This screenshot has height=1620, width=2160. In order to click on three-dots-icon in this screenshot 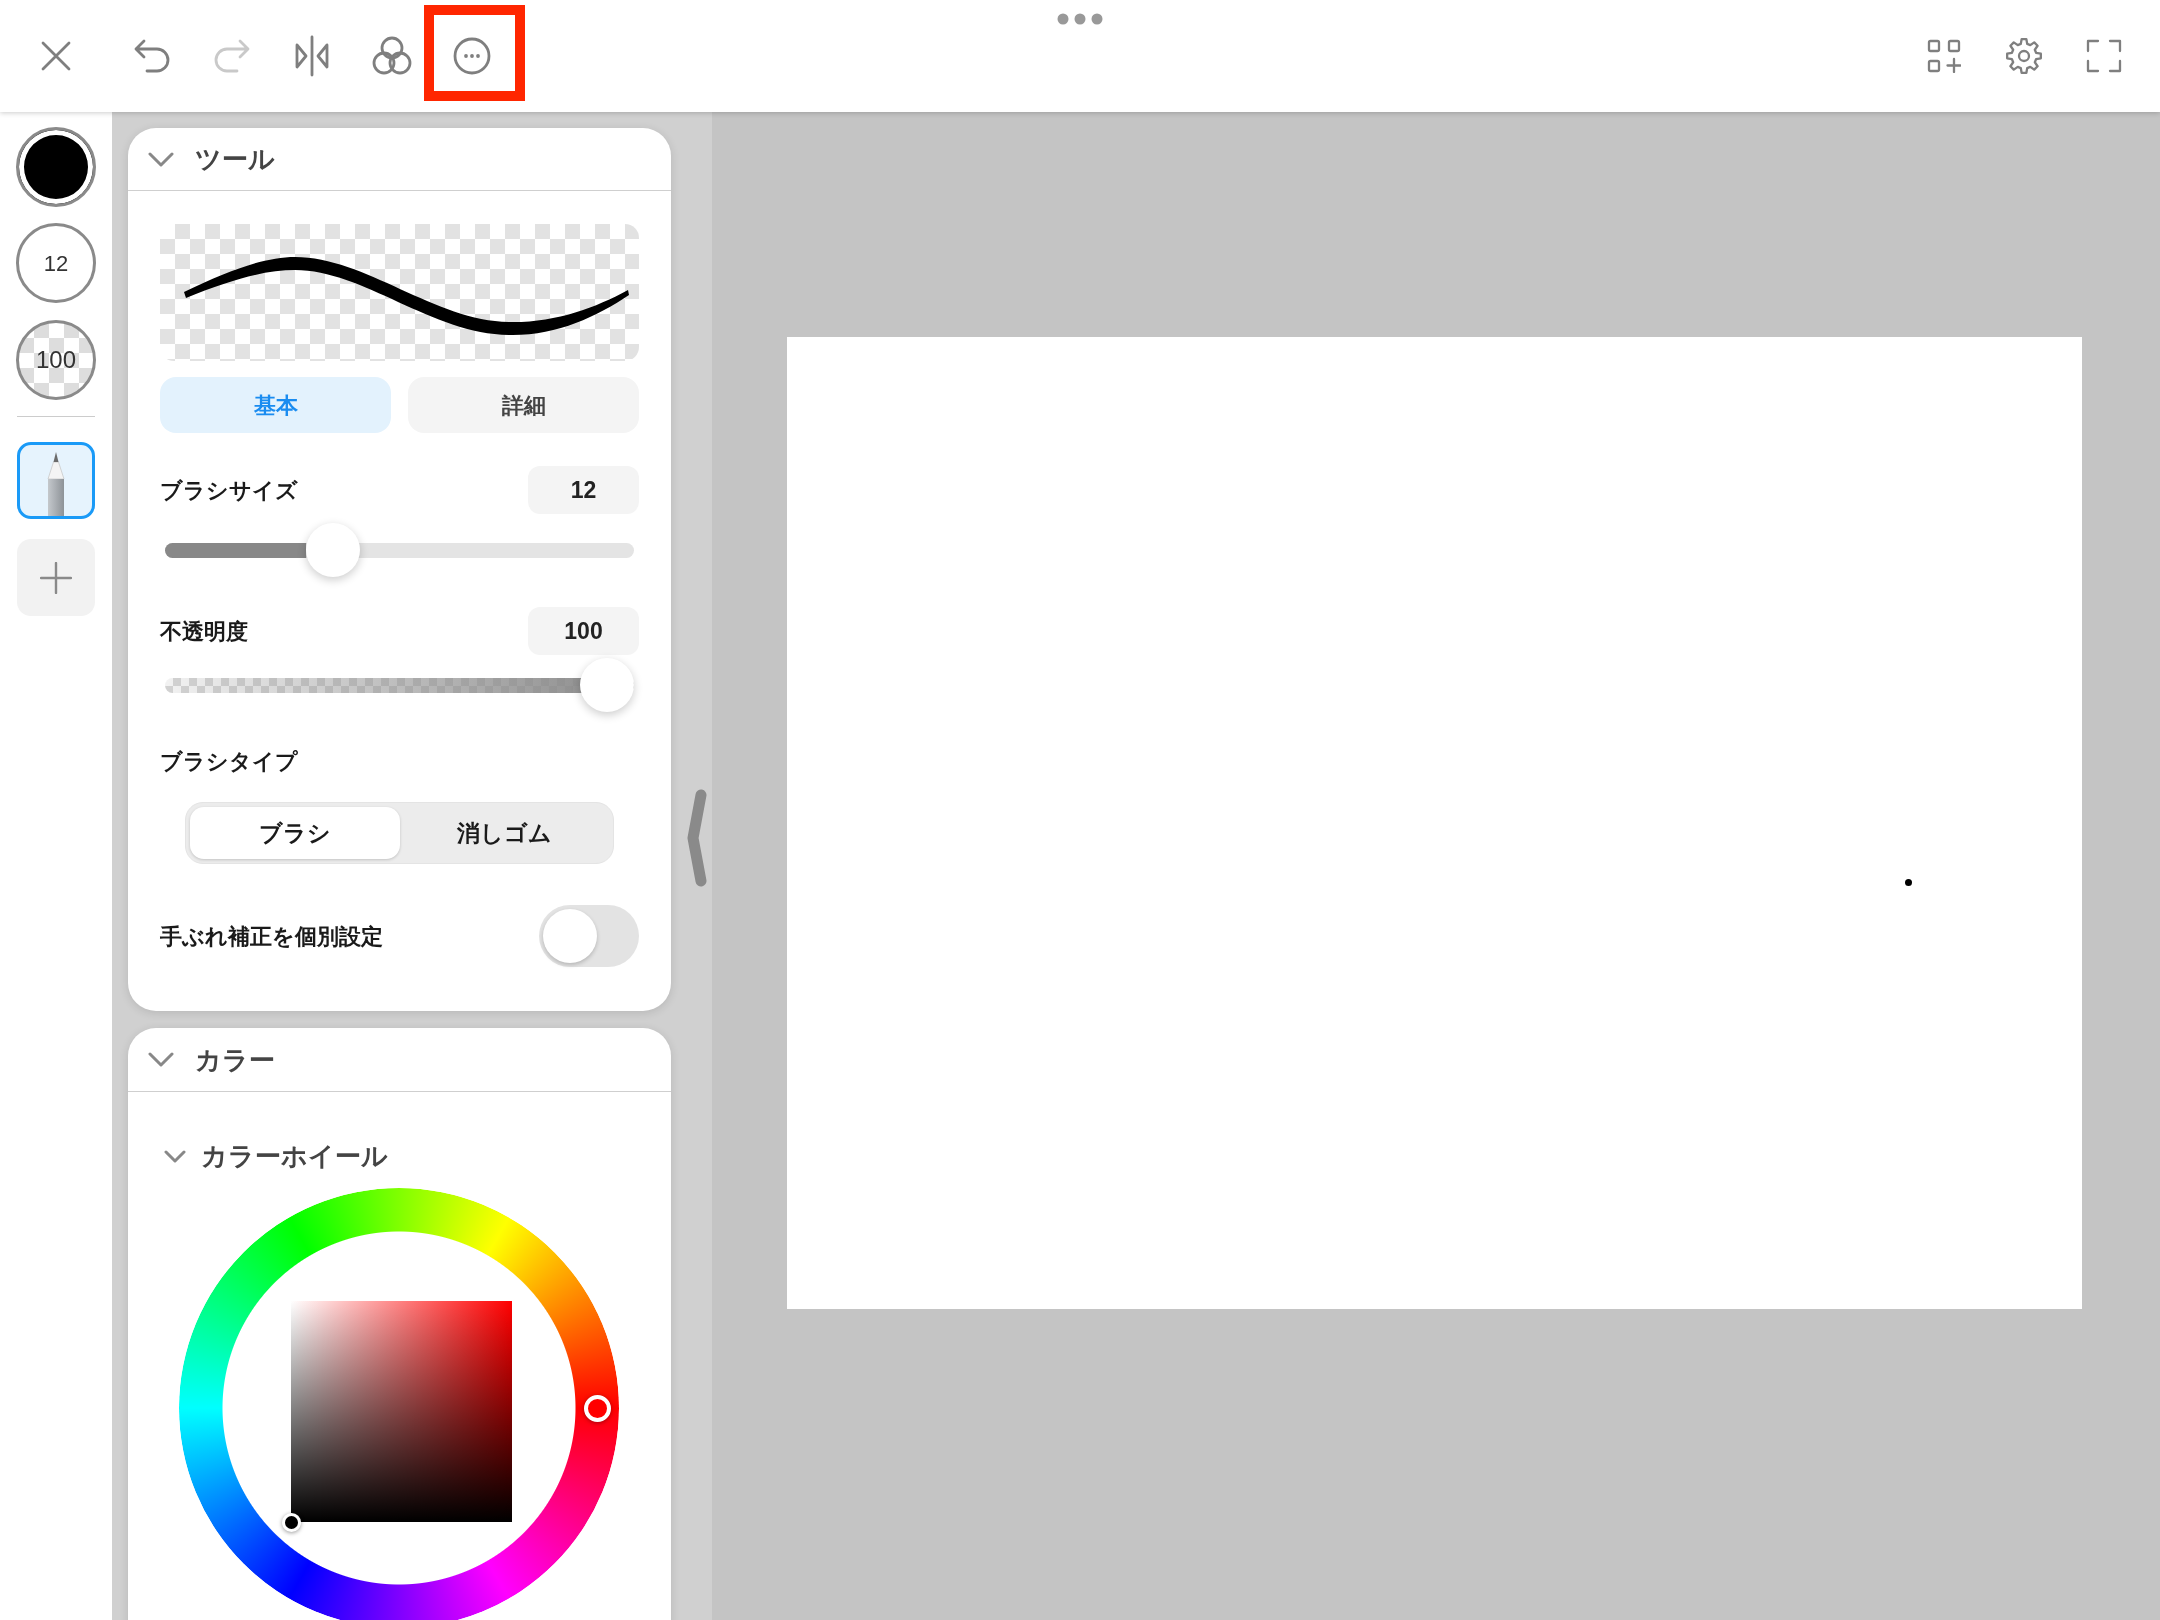, I will do `click(1080, 19)`.